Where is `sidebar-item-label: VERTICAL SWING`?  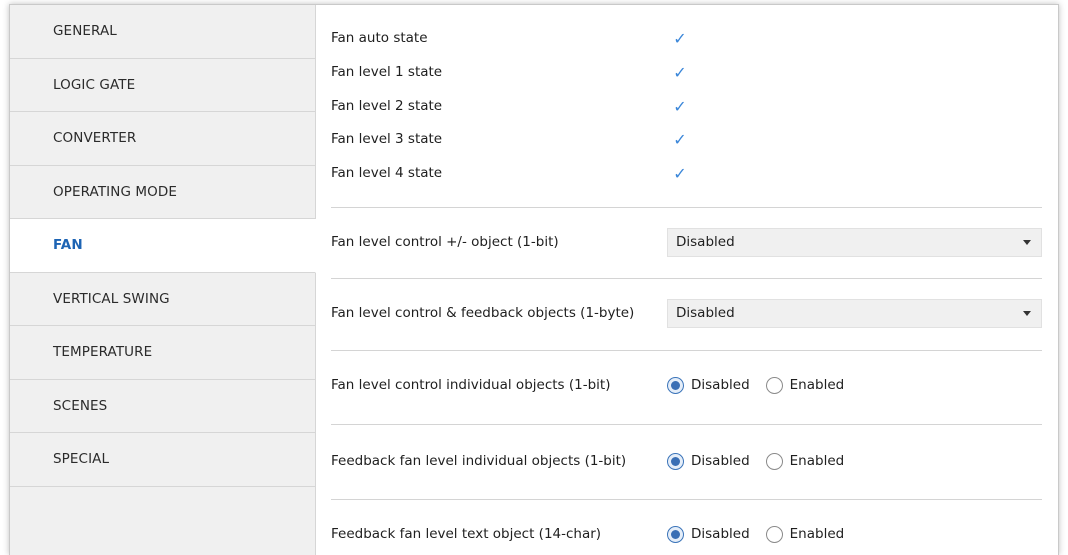 sidebar-item-label: VERTICAL SWING is located at coordinates (111, 298).